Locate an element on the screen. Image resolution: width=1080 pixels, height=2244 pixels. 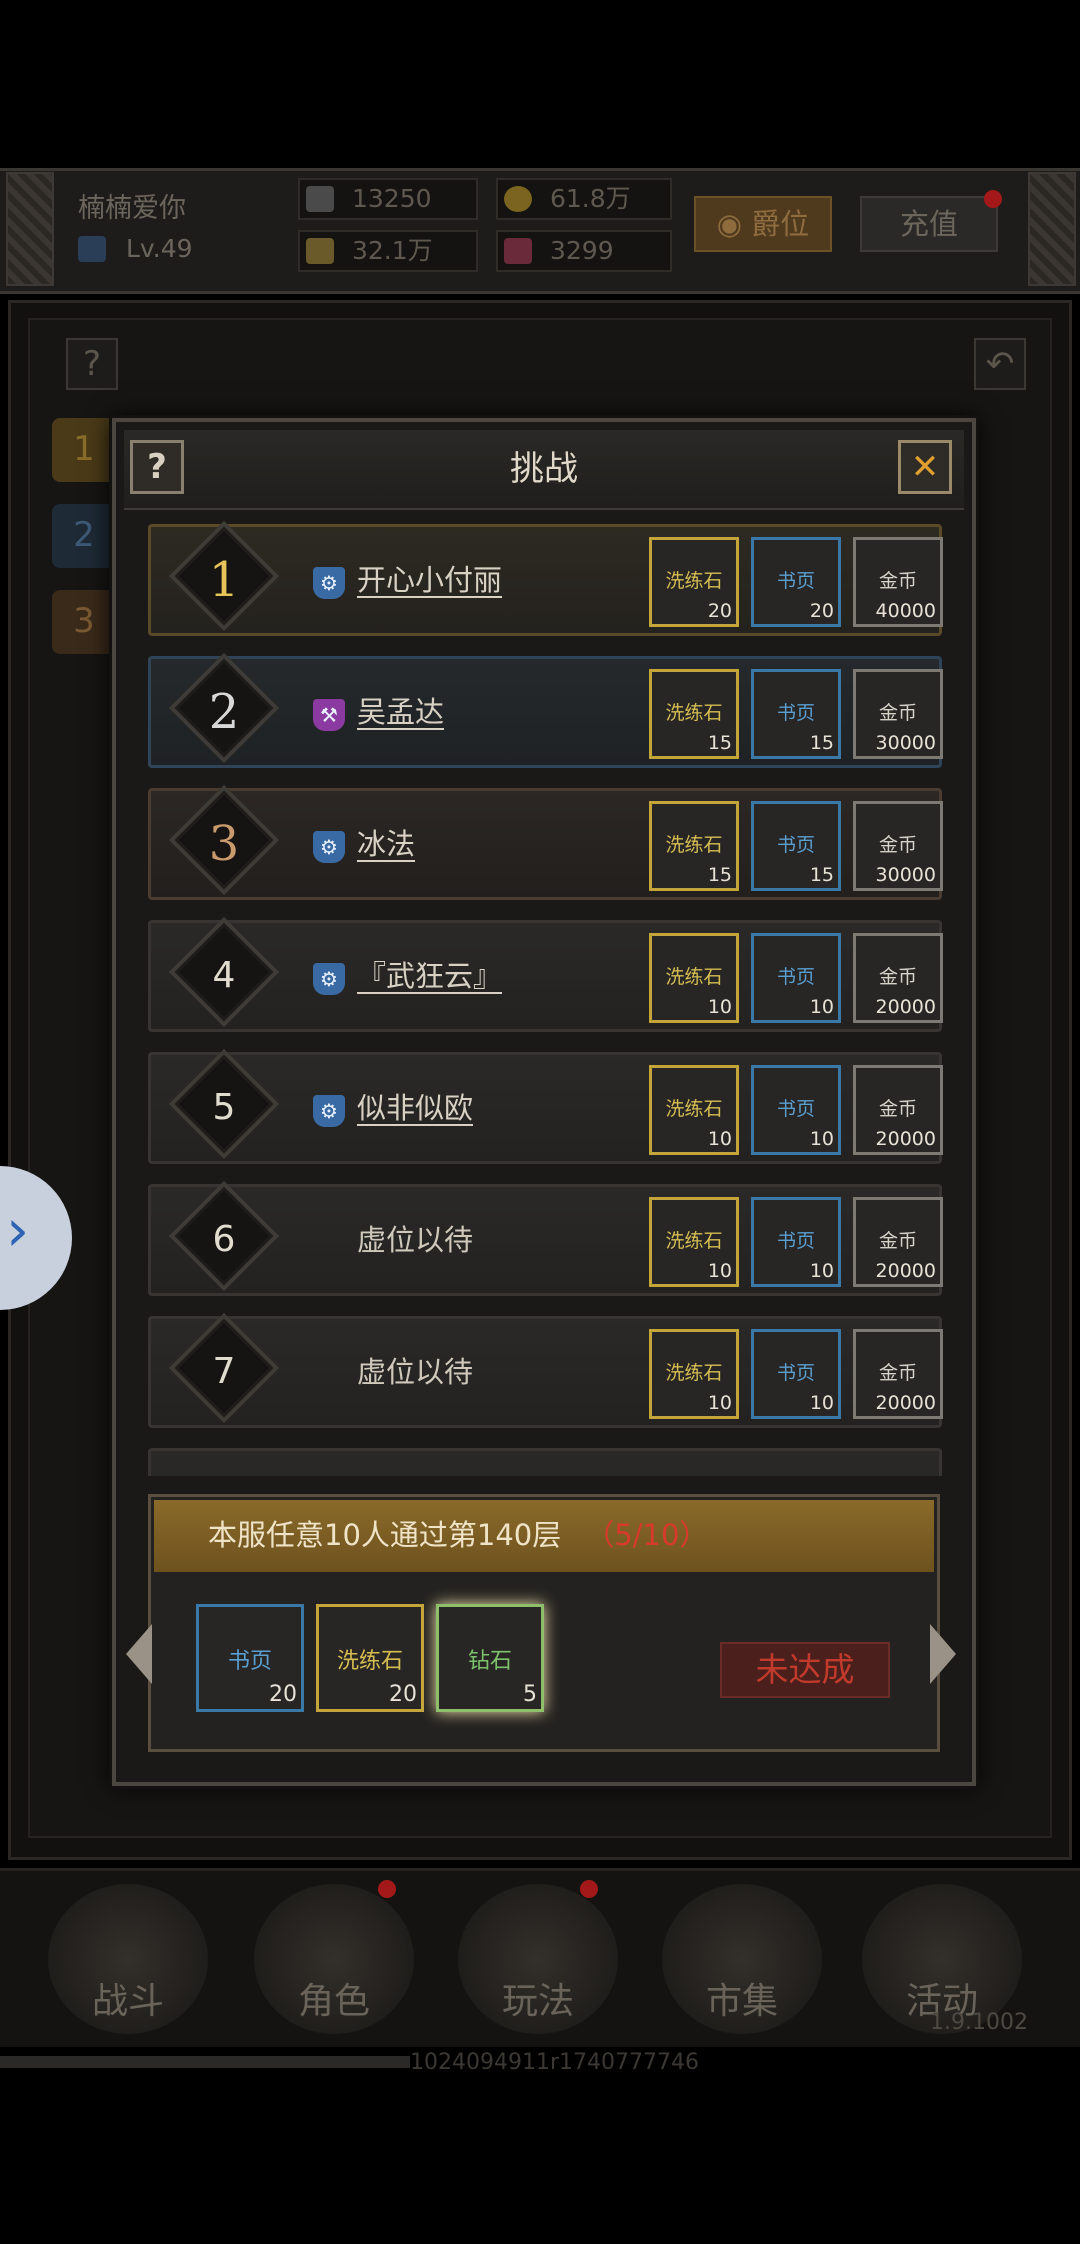
quest-status-button: 未达成 is located at coordinates (805, 1670).